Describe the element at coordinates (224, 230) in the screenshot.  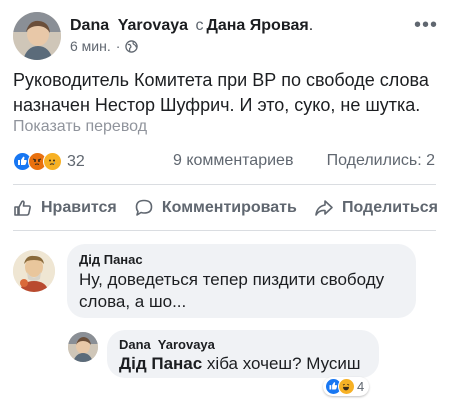
I see `divider-bottom` at that location.